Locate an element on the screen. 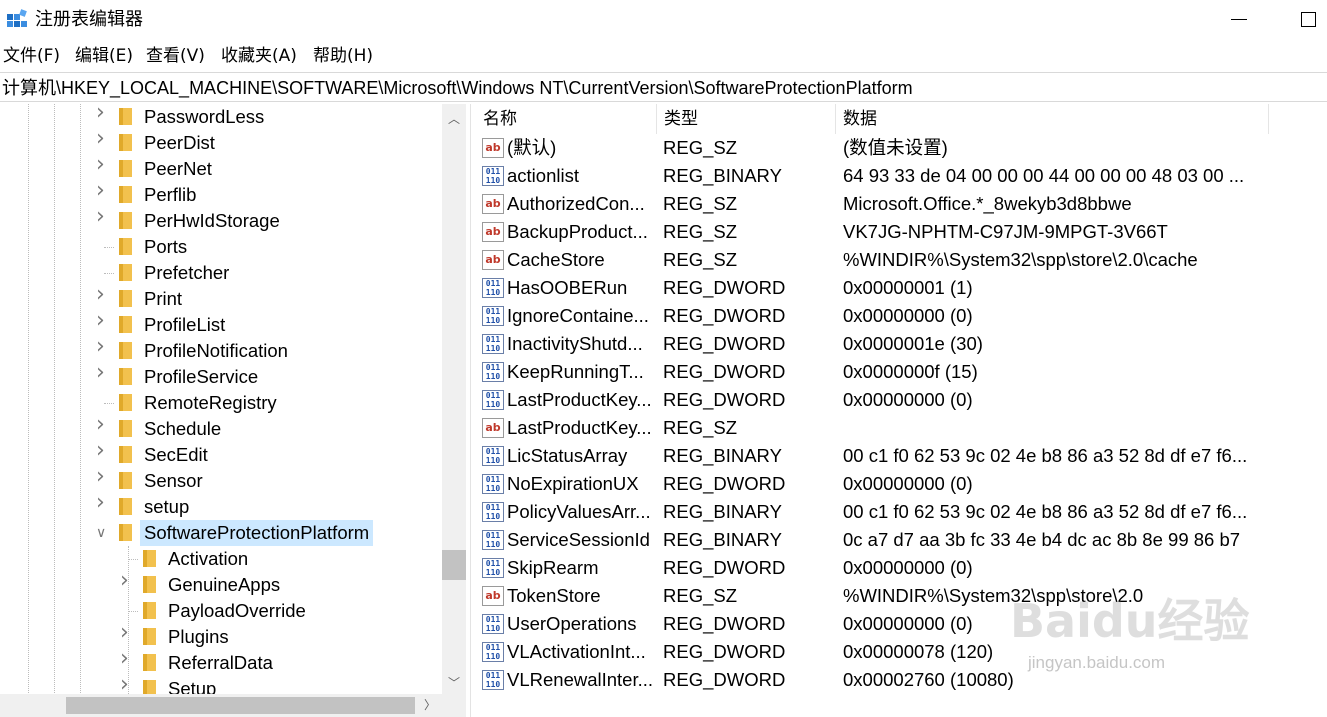 This screenshot has width=1327, height=717. tree-item: Ports is located at coordinates (220, 247).